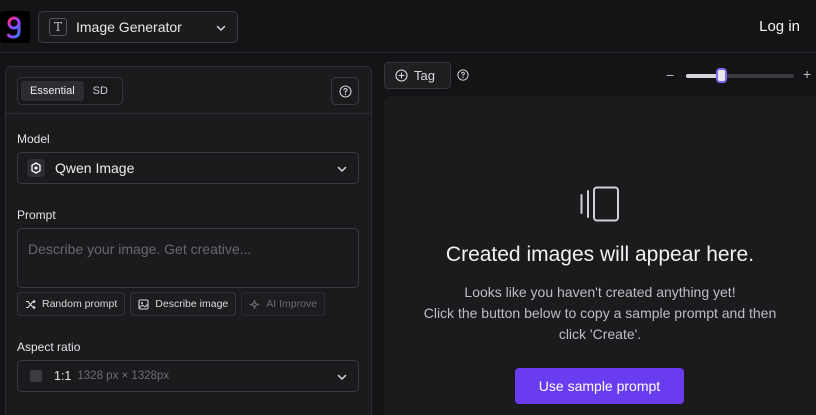 This screenshot has height=415, width=816. Describe the element at coordinates (63, 376) in the screenshot. I see `aspect-ratio-value: 1:1` at that location.